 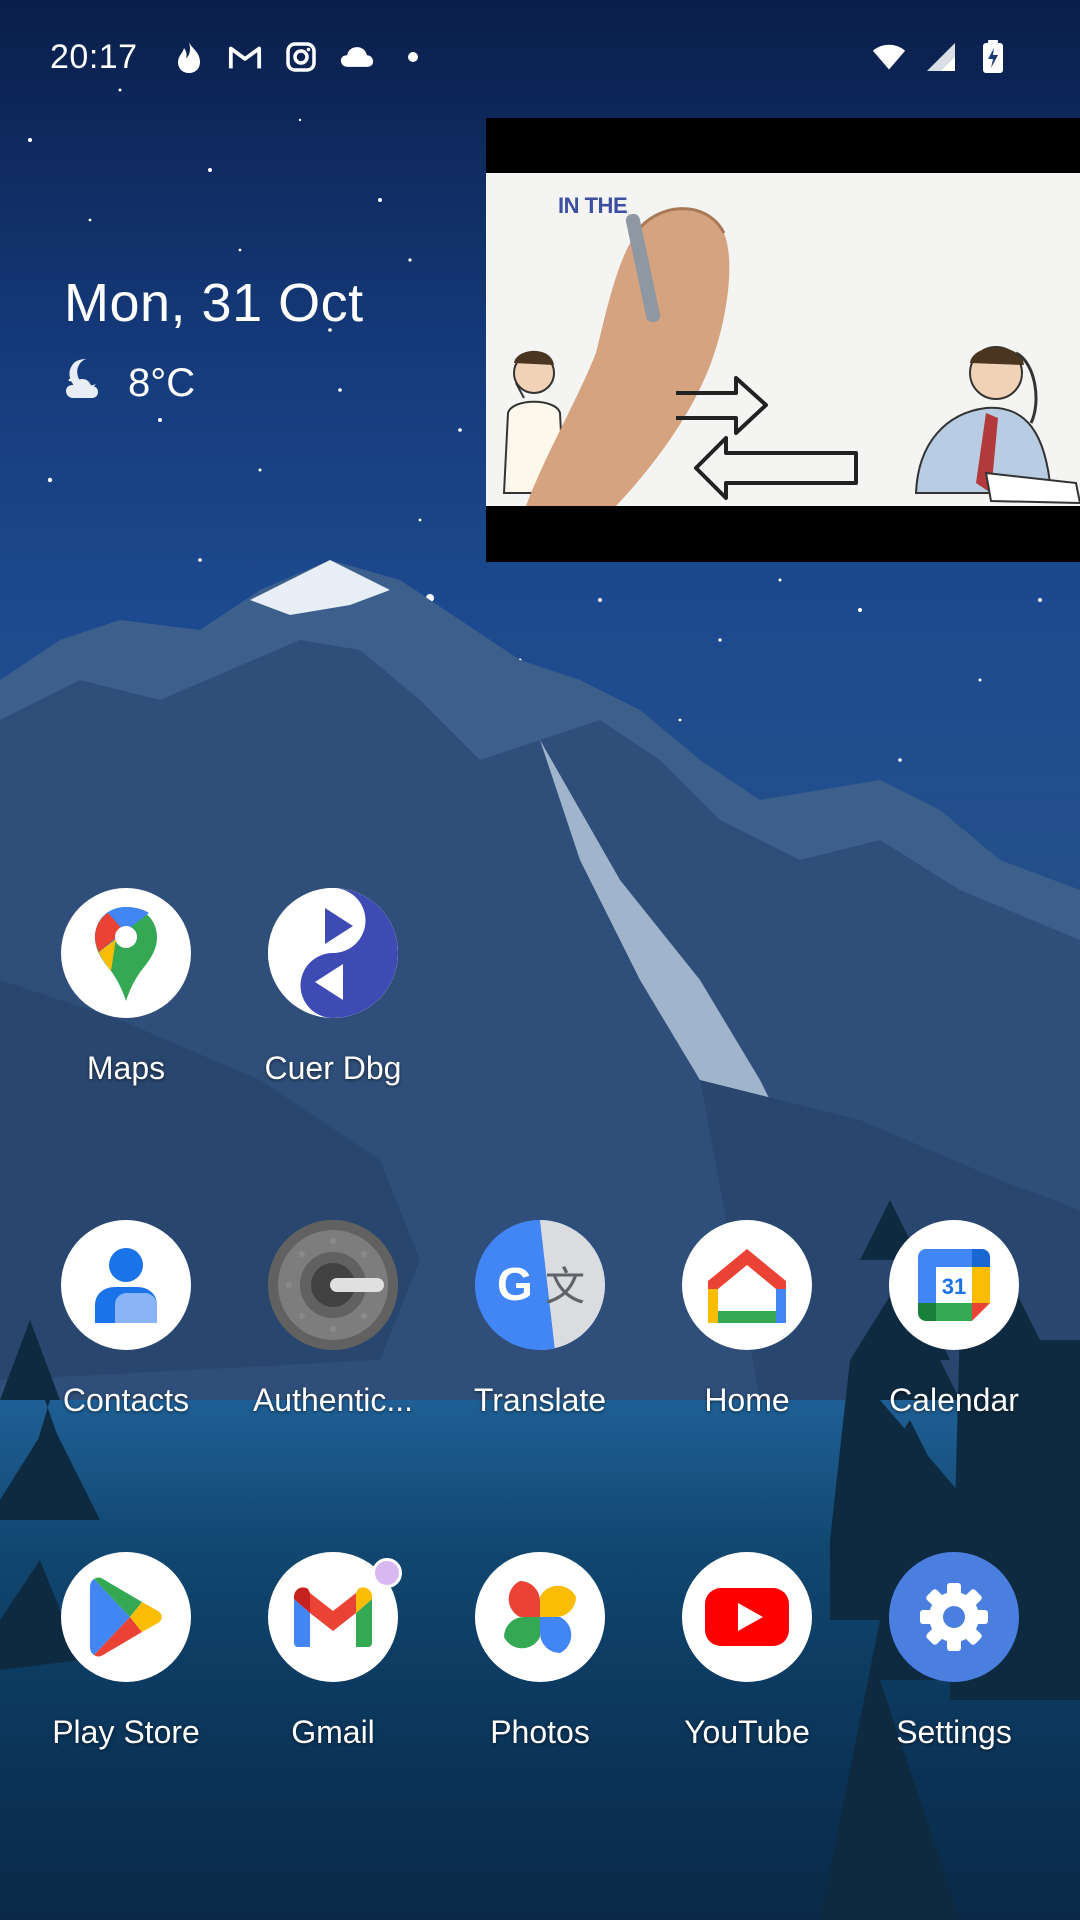 What do you see at coordinates (540, 1400) in the screenshot?
I see `app-label: Translate` at bounding box center [540, 1400].